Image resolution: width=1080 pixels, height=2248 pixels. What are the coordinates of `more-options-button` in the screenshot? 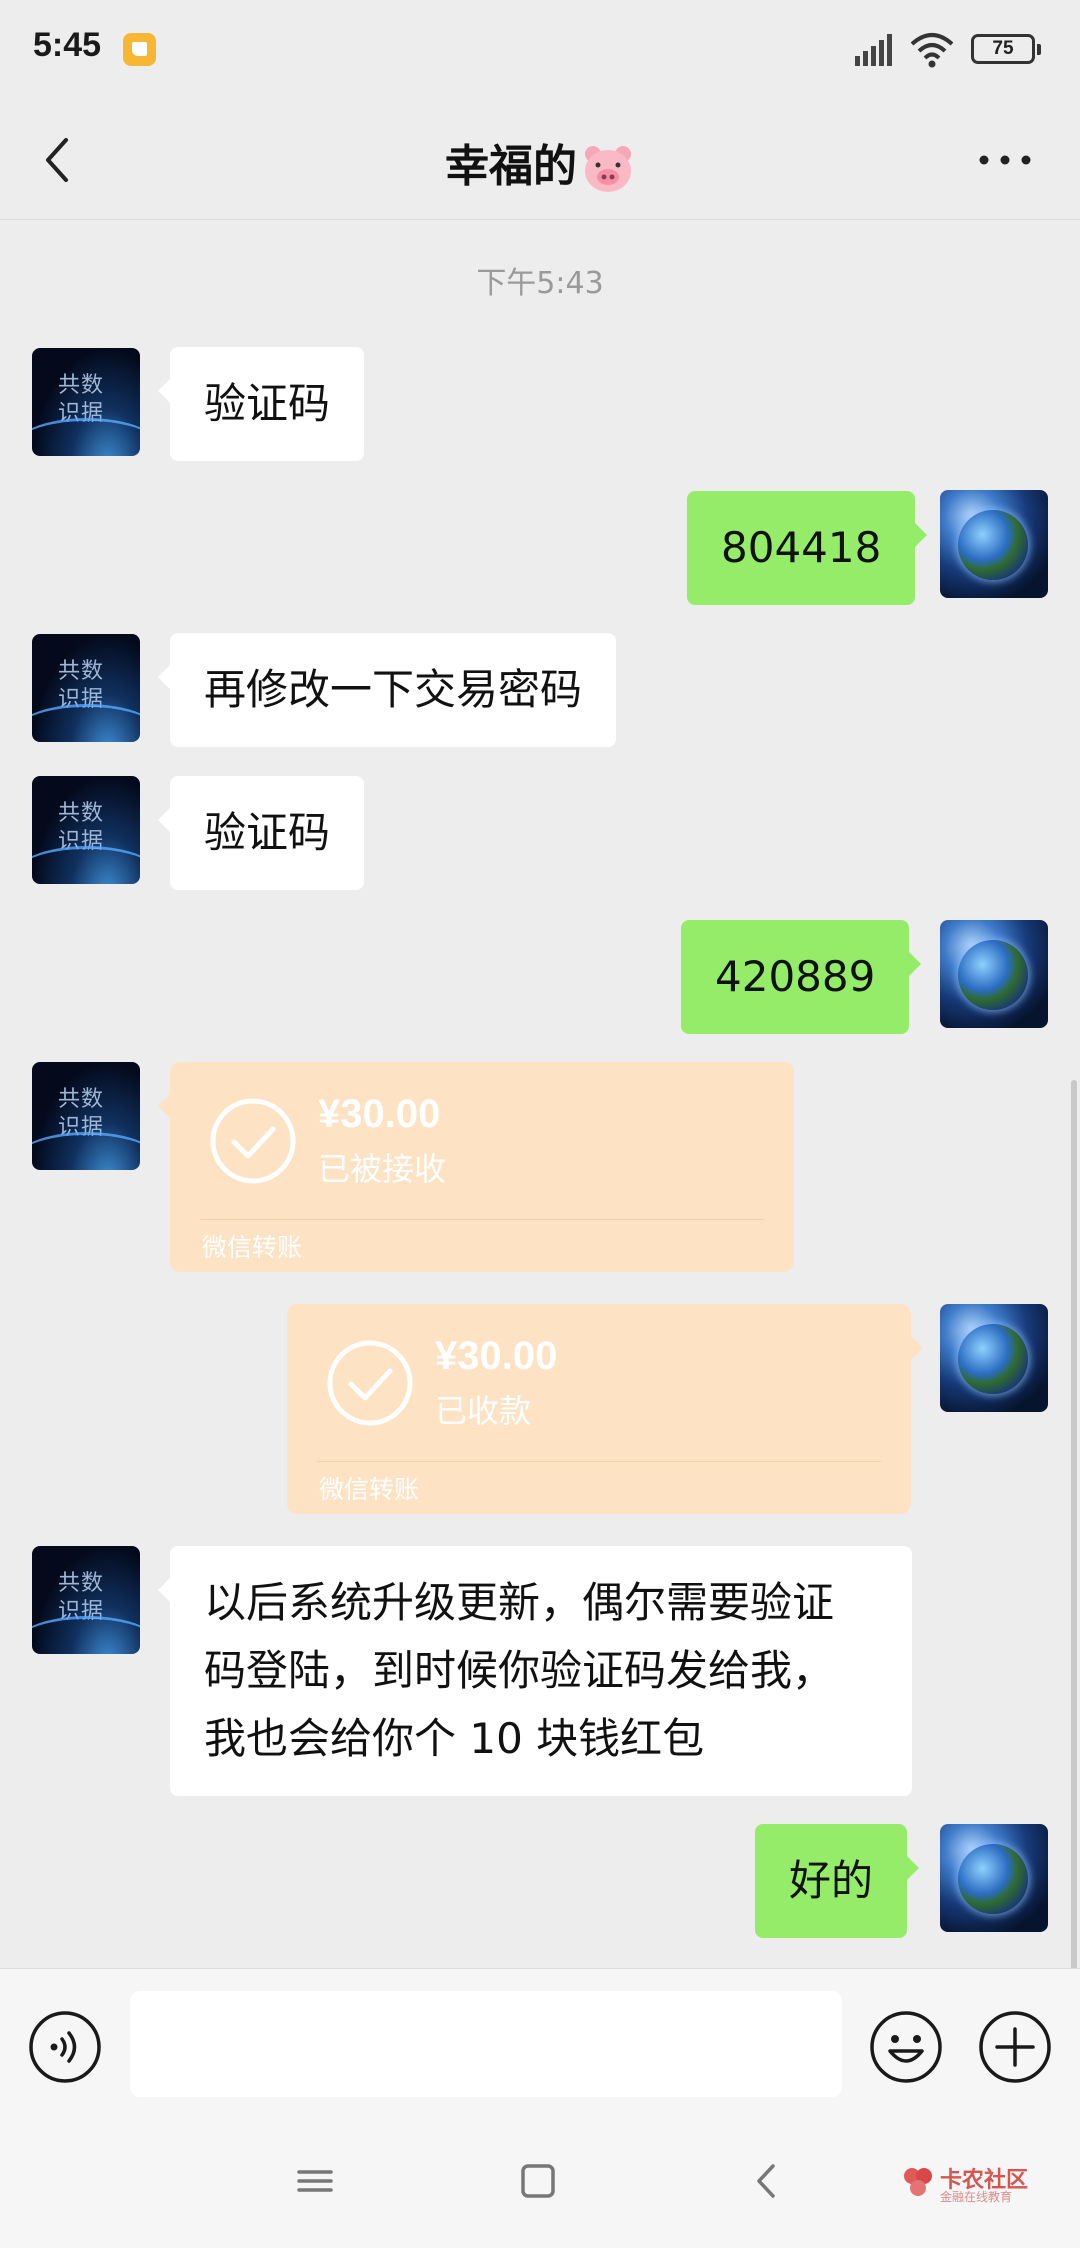 It's located at (1005, 160).